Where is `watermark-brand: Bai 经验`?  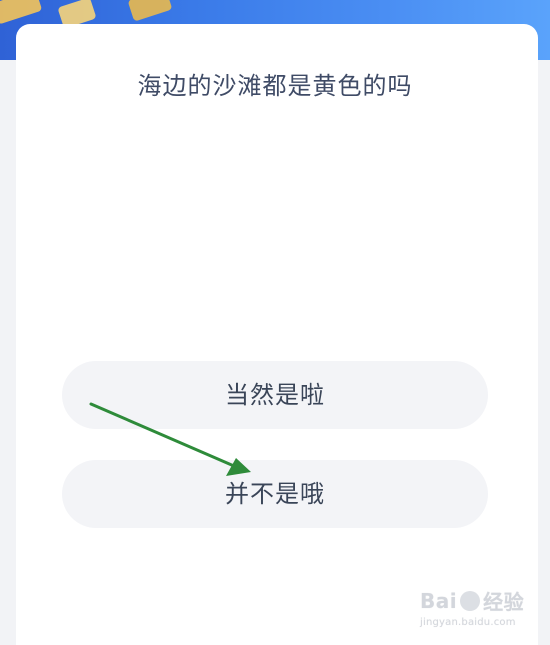 watermark-brand: Bai 经验 is located at coordinates (475, 600).